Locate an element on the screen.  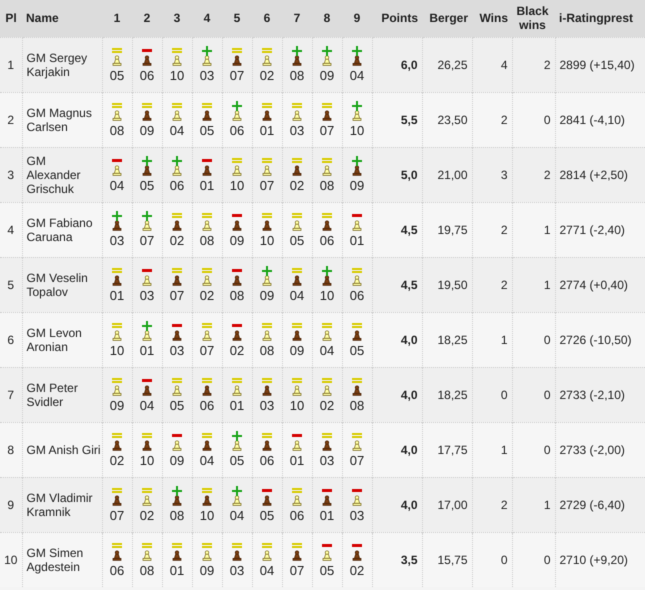
rating-cell: 2733 (-2,10) is located at coordinates (600, 394).